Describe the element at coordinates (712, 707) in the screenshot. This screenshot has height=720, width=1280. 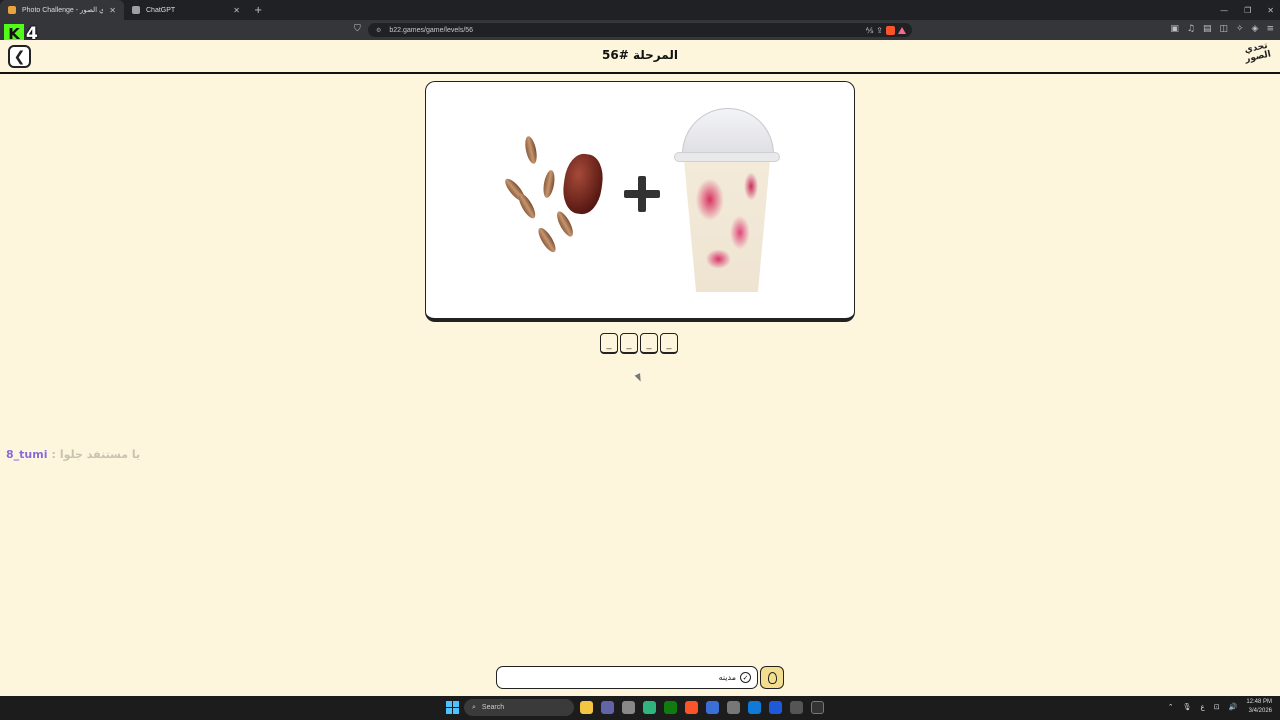
I see `defender-icon` at that location.